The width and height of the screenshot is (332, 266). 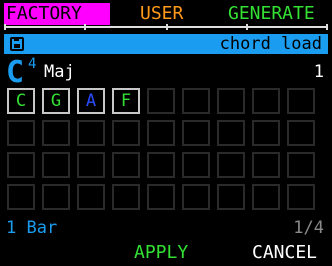 I want to click on tab-generate: GENERATE, so click(x=271, y=14).